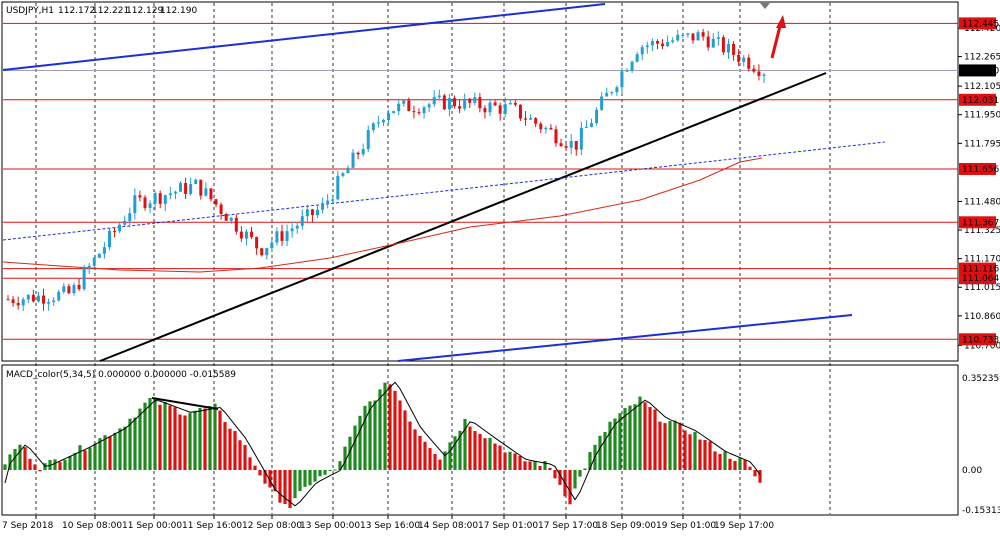  I want to click on level-price-label: 111.656, so click(980, 170).